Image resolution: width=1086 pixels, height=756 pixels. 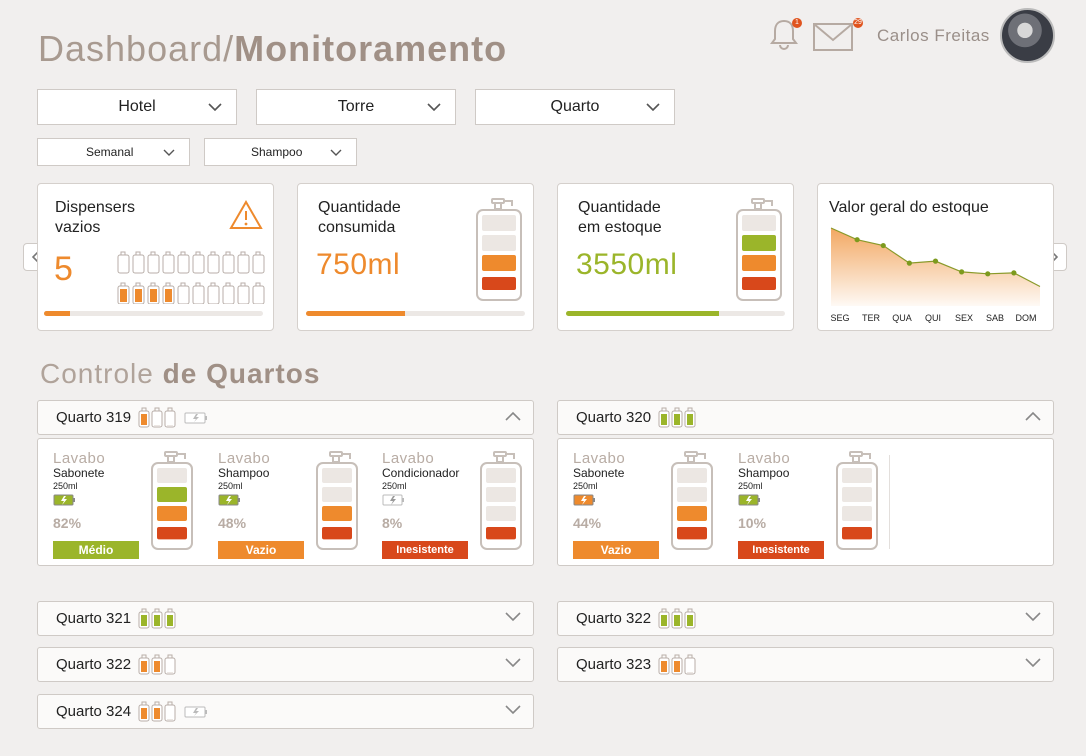 I want to click on dispenser-card: Lavabo Sabonete 250ml 82% Médio, so click(x=135, y=506).